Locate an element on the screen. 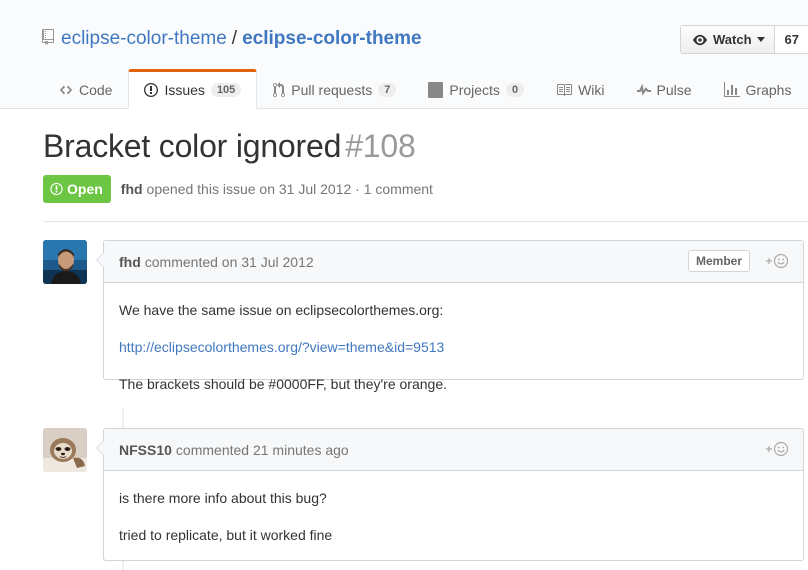 This screenshot has height=570, width=808. comment-timestamp: commented 21 minutes ago is located at coordinates (262, 450).